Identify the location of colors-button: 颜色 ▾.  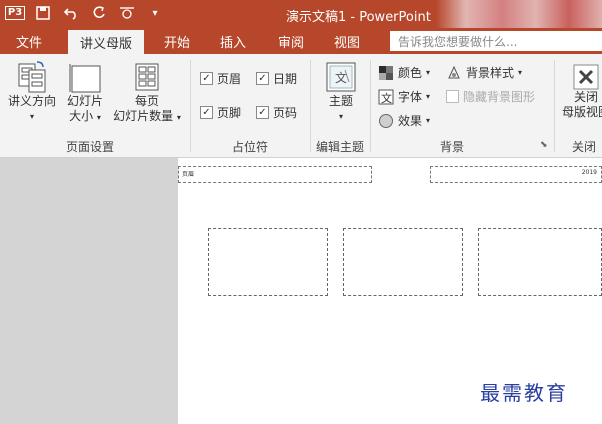
(404, 72).